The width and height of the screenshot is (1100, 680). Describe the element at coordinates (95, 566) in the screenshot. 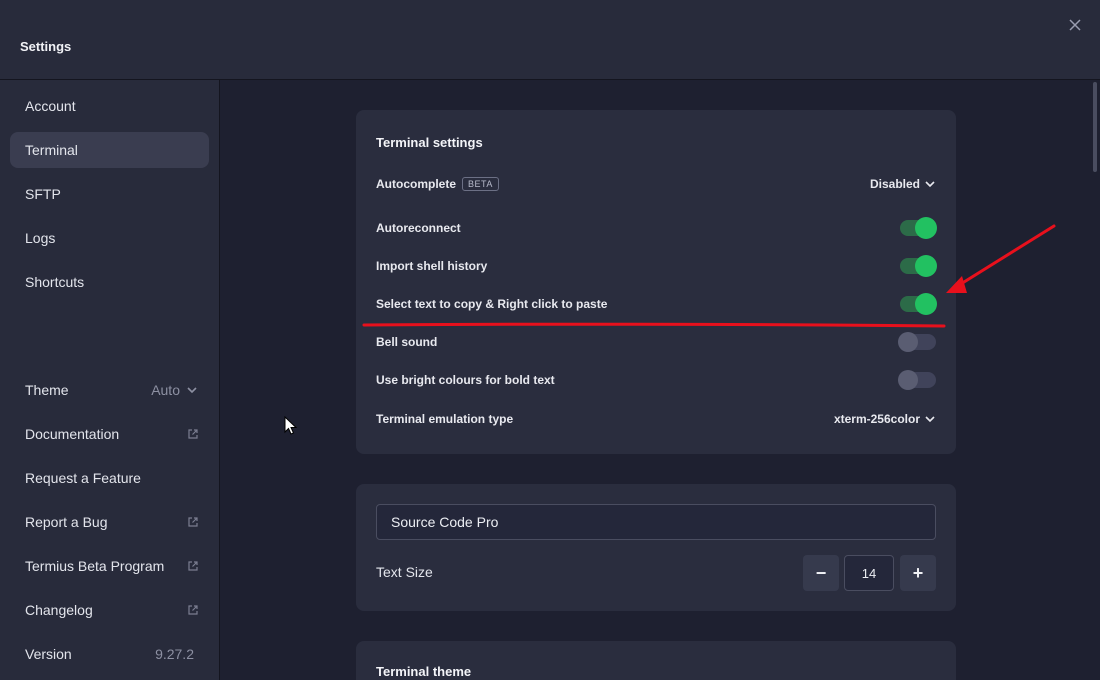

I see `sidebar-link-label: Termius Beta Program` at that location.